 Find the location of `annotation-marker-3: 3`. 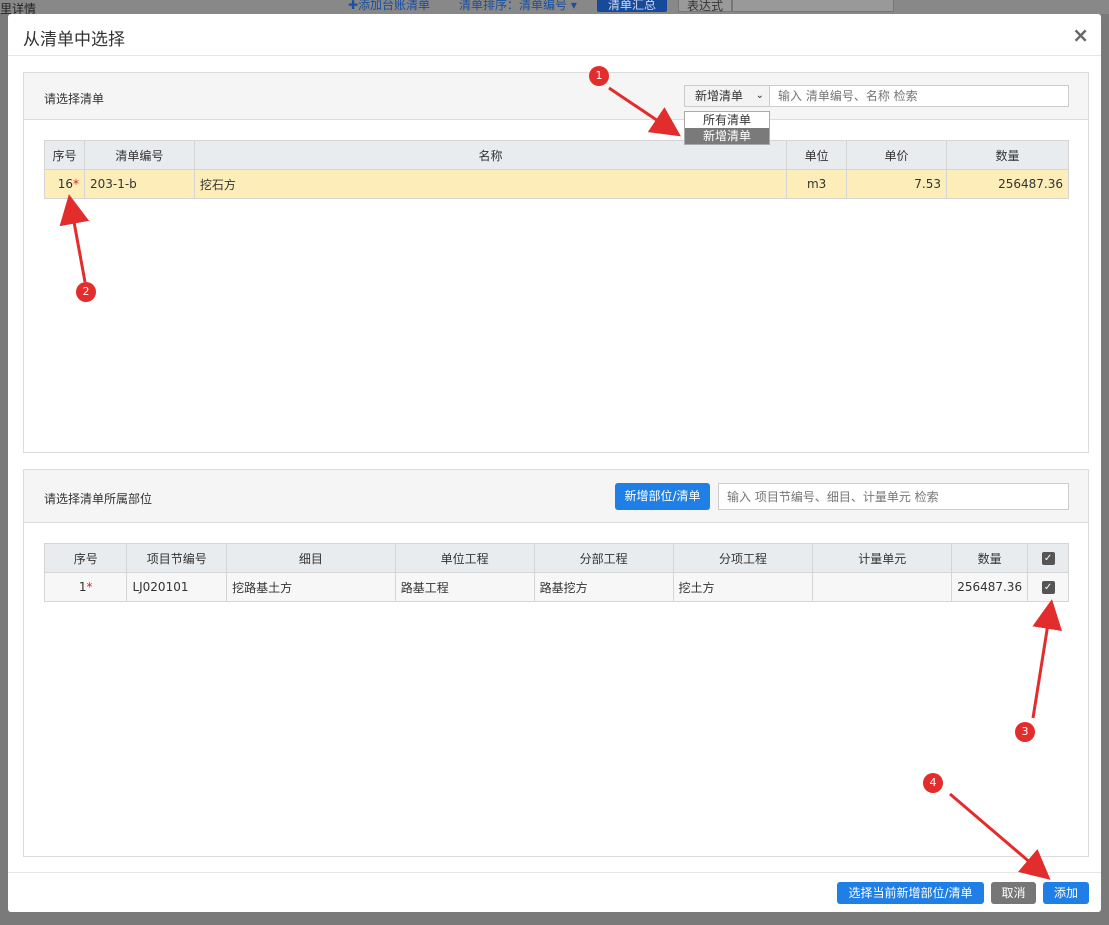

annotation-marker-3: 3 is located at coordinates (1025, 732).